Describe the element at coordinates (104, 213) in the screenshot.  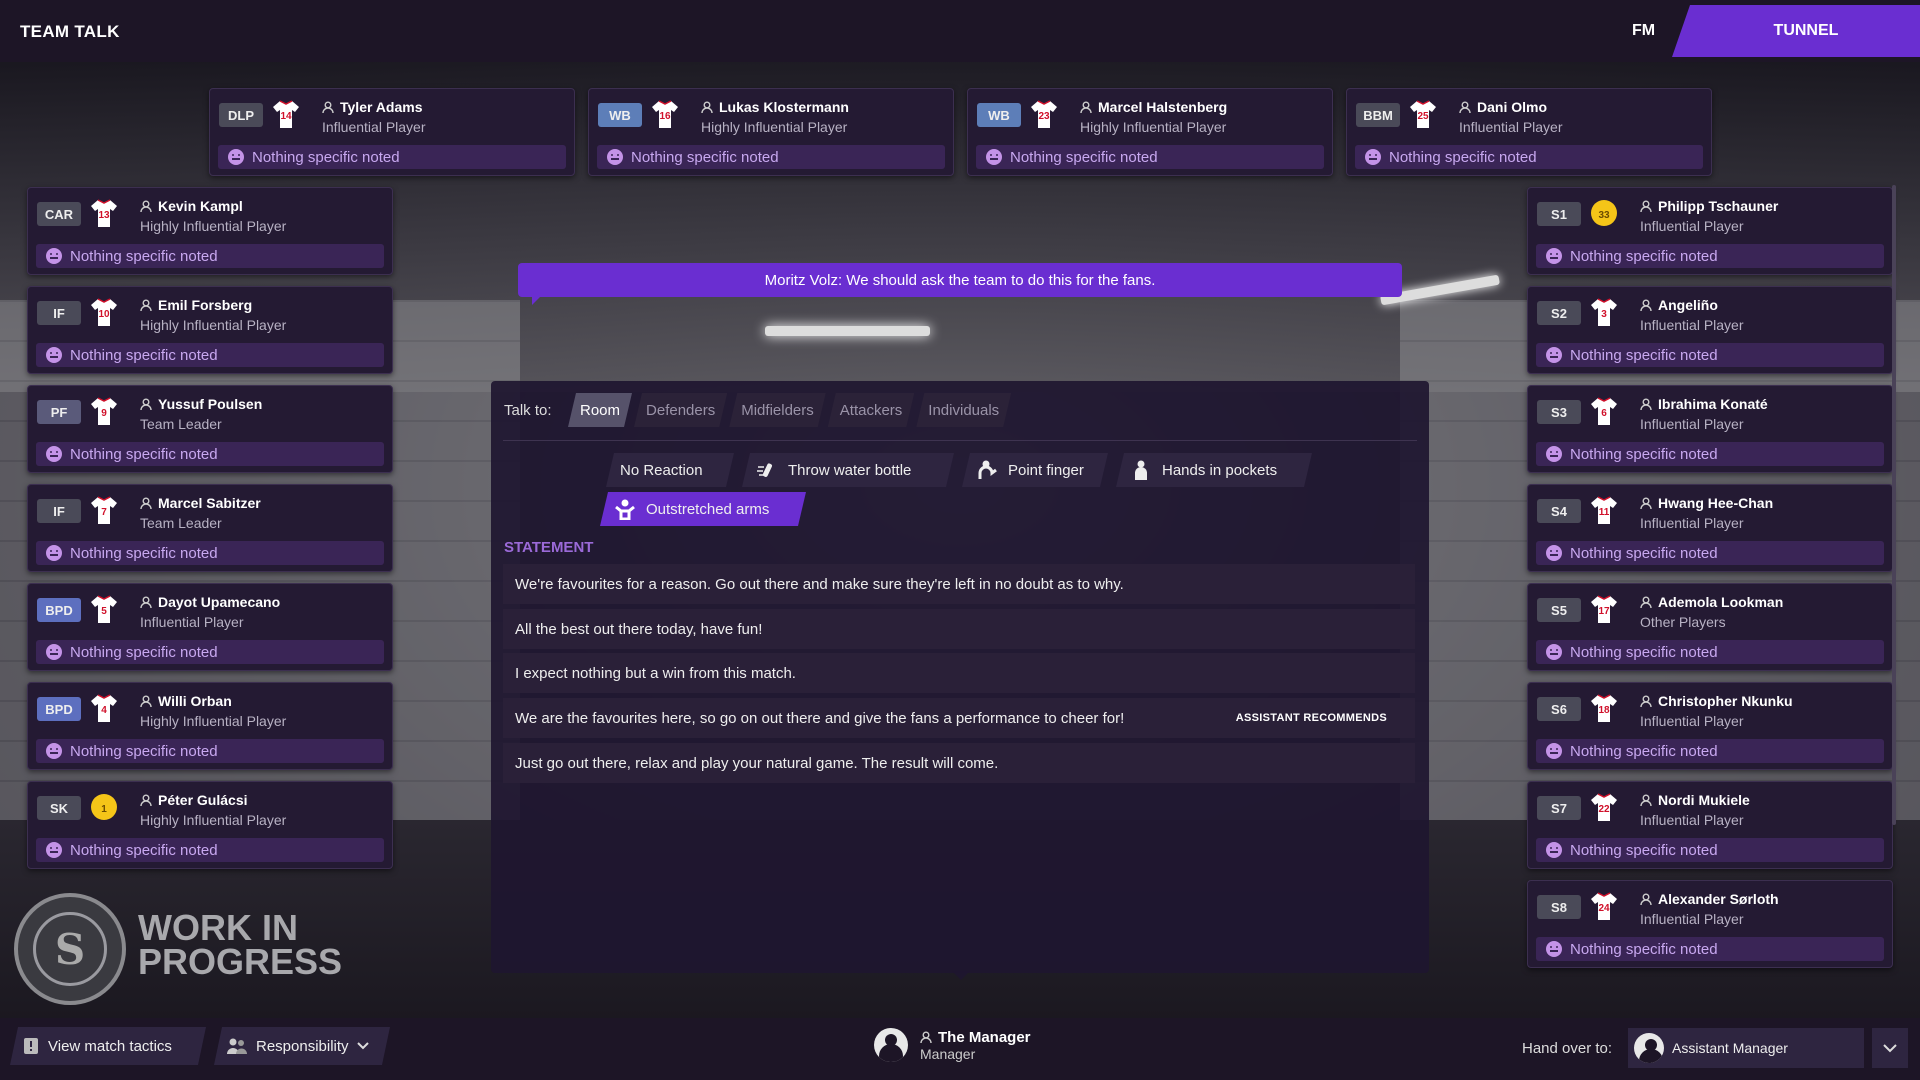
I see `shirt-icon: 13` at that location.